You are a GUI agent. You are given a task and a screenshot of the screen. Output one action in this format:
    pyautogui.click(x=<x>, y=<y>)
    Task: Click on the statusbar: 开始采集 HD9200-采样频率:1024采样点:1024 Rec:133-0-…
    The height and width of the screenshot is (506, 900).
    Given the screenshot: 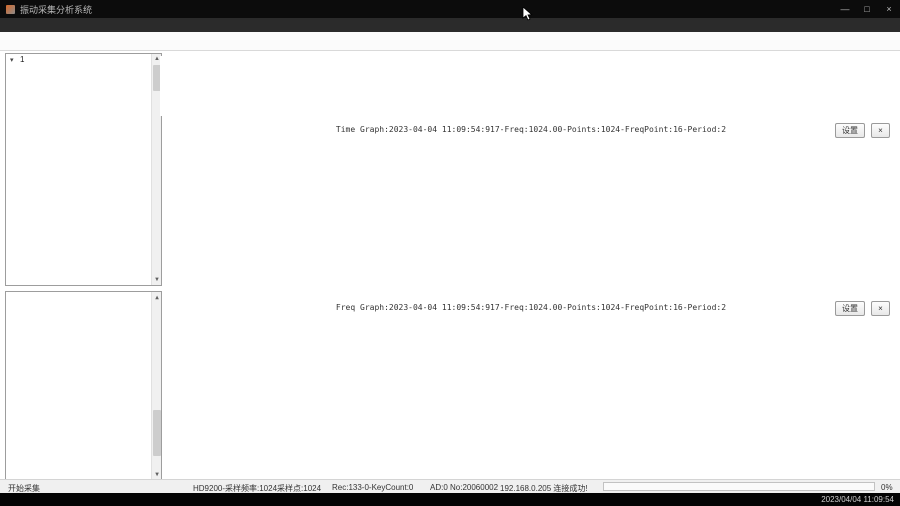 What is the action you would take?
    pyautogui.click(x=450, y=486)
    